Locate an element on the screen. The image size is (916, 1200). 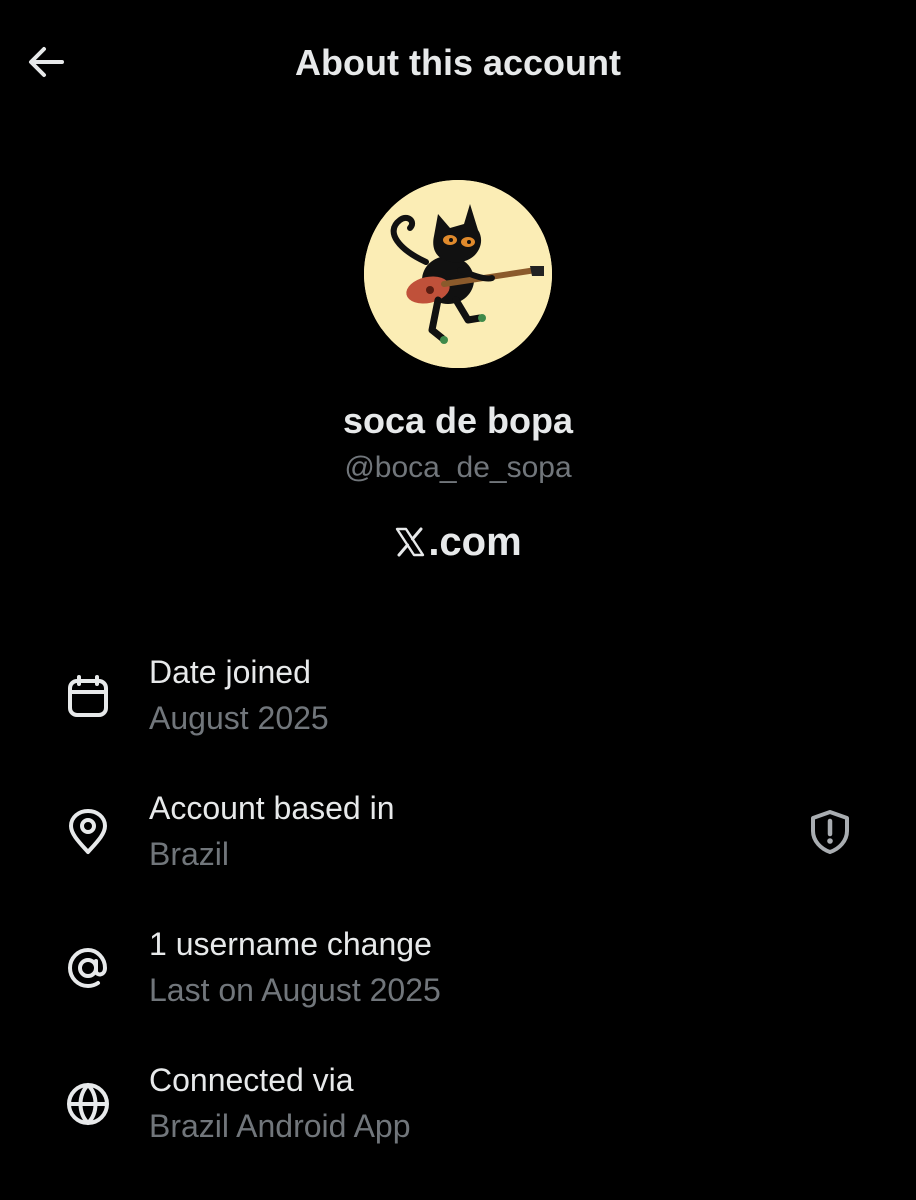
x-com-brand: .com is located at coordinates (458, 542).